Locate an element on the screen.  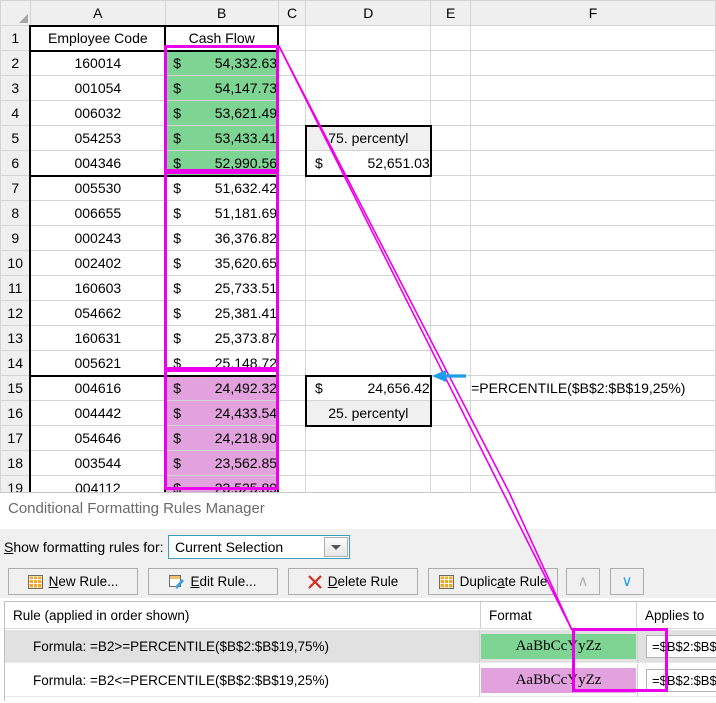
cell-c4 is located at coordinates (292, 113).